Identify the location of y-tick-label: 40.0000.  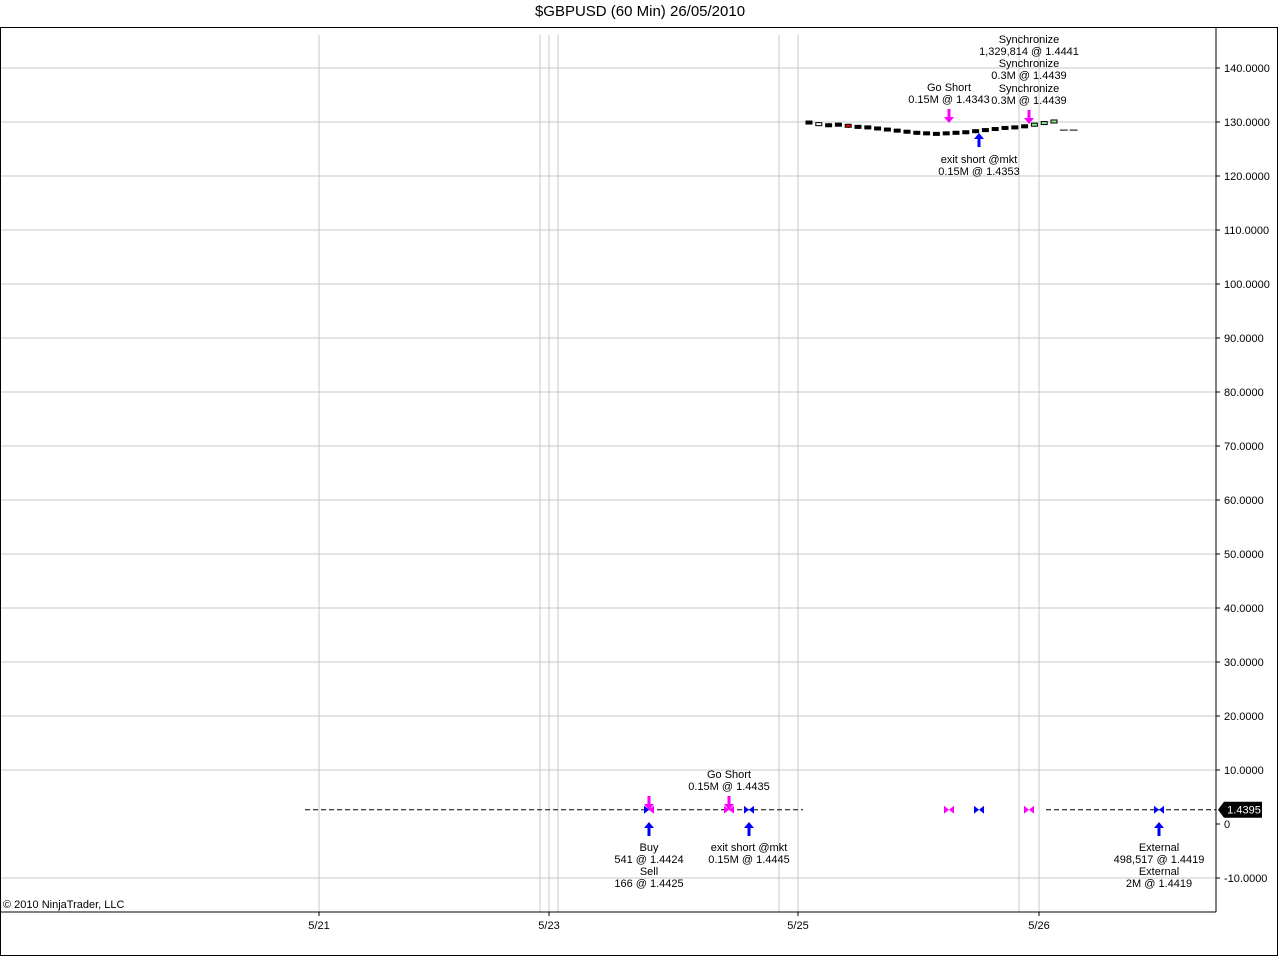
(1244, 609).